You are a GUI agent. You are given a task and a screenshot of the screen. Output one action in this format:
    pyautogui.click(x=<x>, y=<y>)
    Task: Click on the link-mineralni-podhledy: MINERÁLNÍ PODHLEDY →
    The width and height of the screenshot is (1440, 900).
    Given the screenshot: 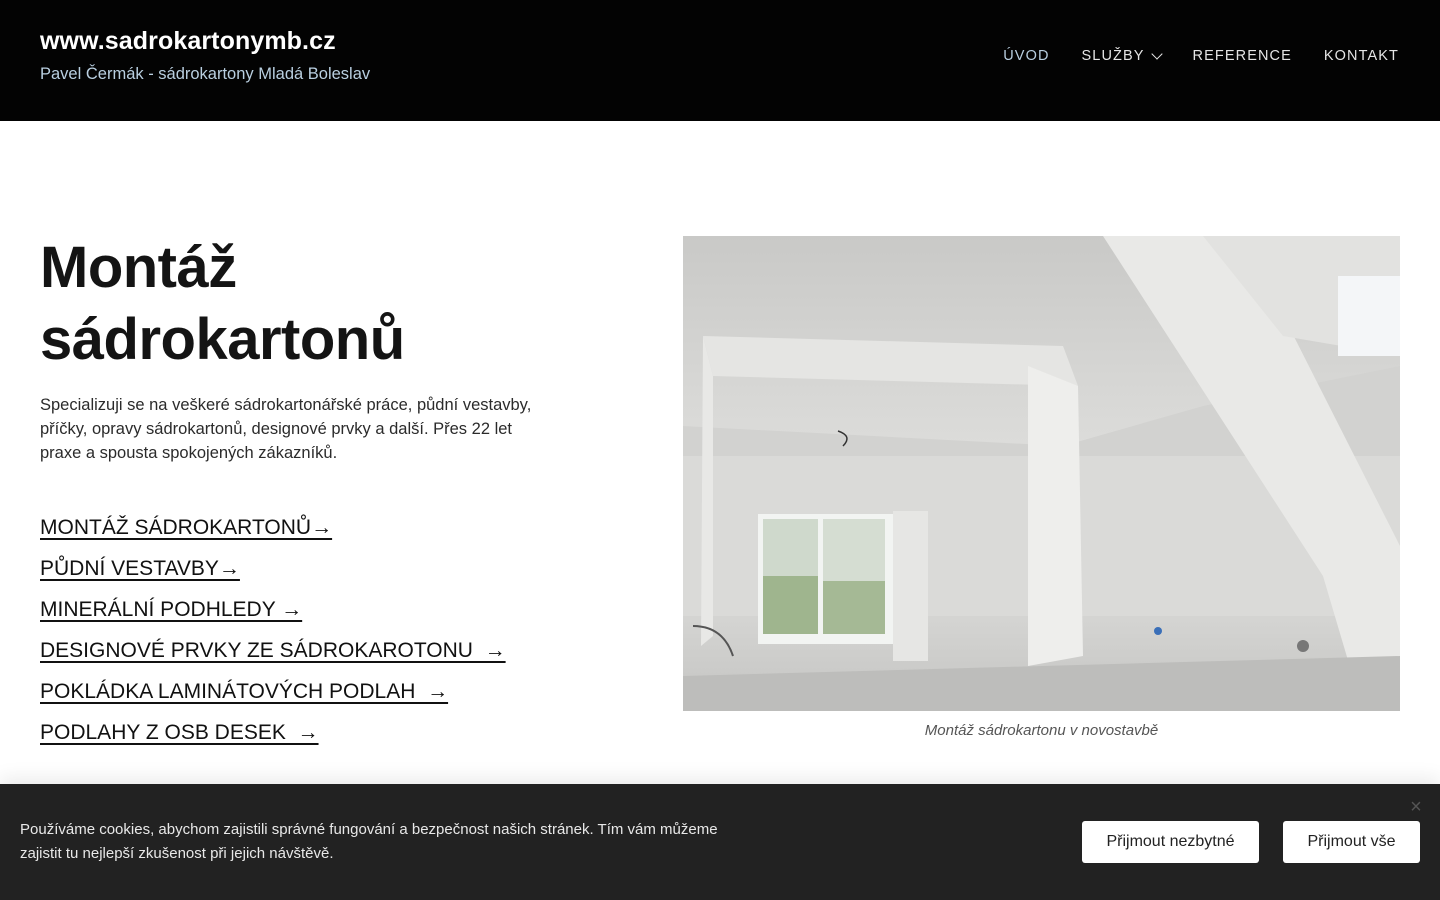 What is the action you would take?
    pyautogui.click(x=273, y=610)
    